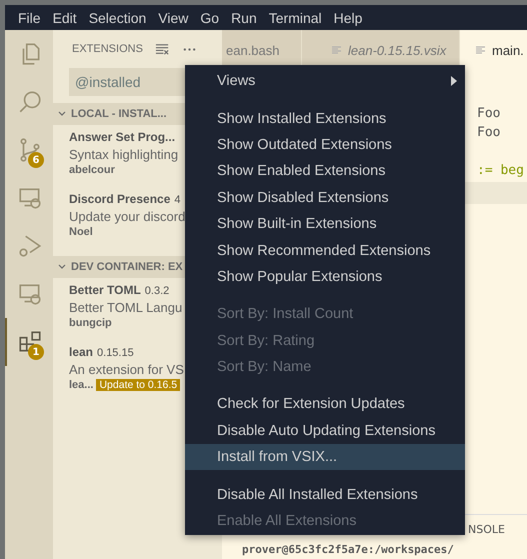 The height and width of the screenshot is (559, 527). Describe the element at coordinates (29, 18) in the screenshot. I see `menu-bar-item: File` at that location.